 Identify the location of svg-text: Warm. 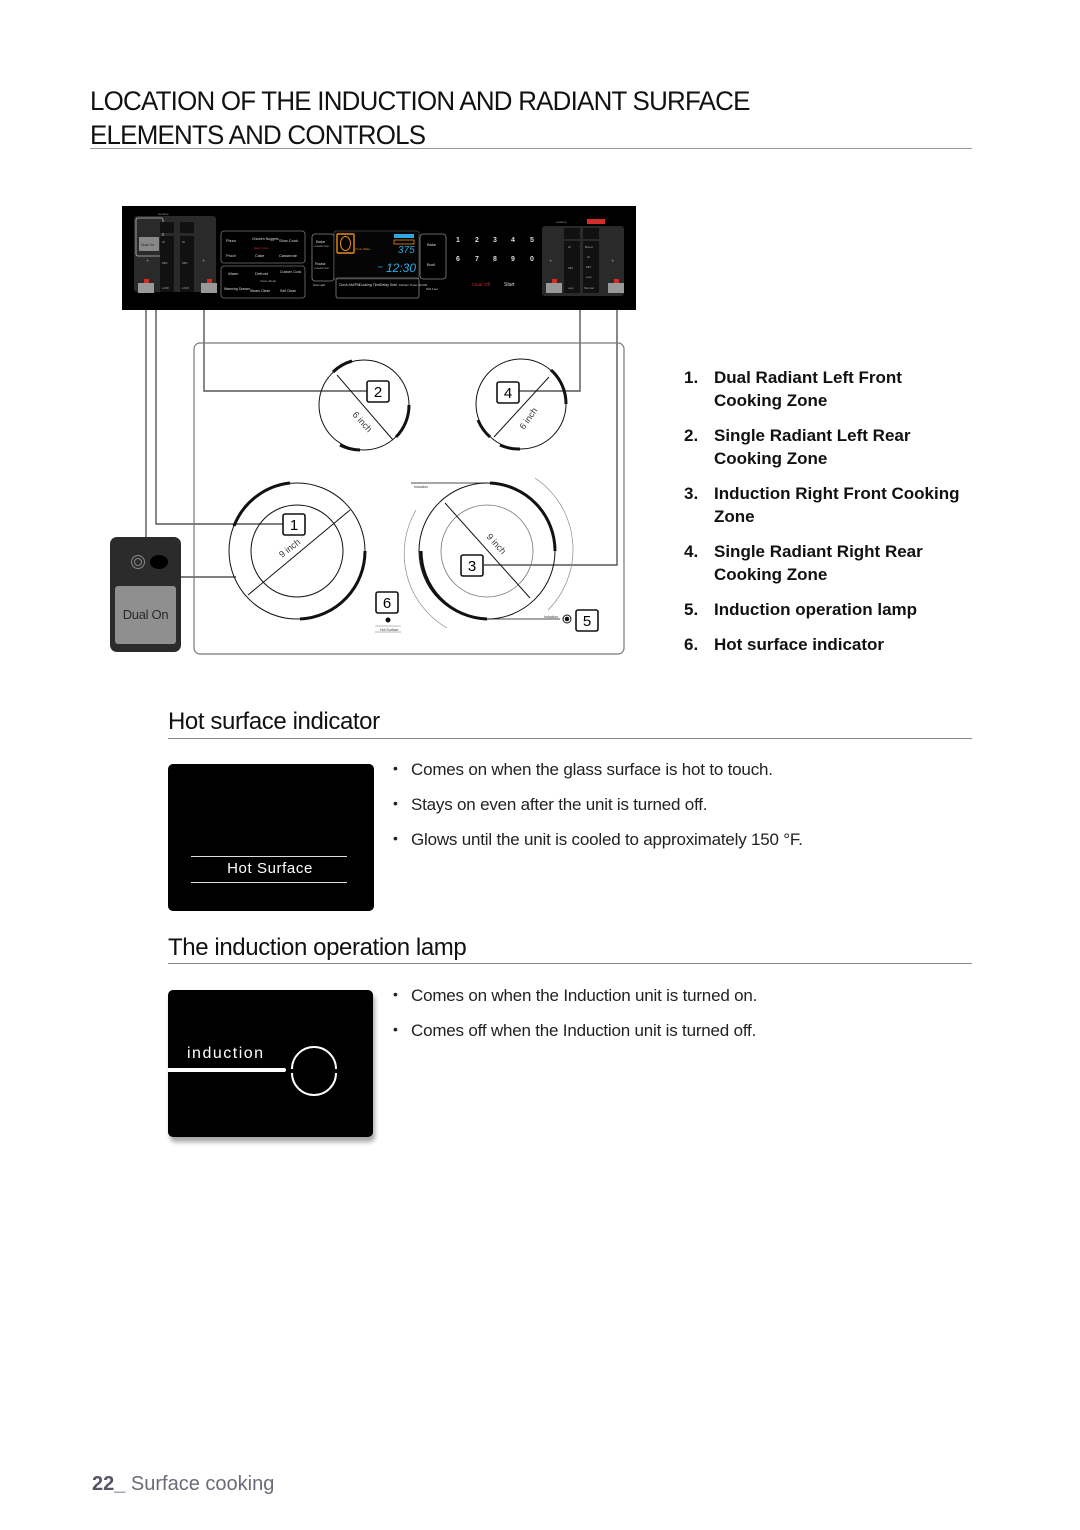
(233, 273).